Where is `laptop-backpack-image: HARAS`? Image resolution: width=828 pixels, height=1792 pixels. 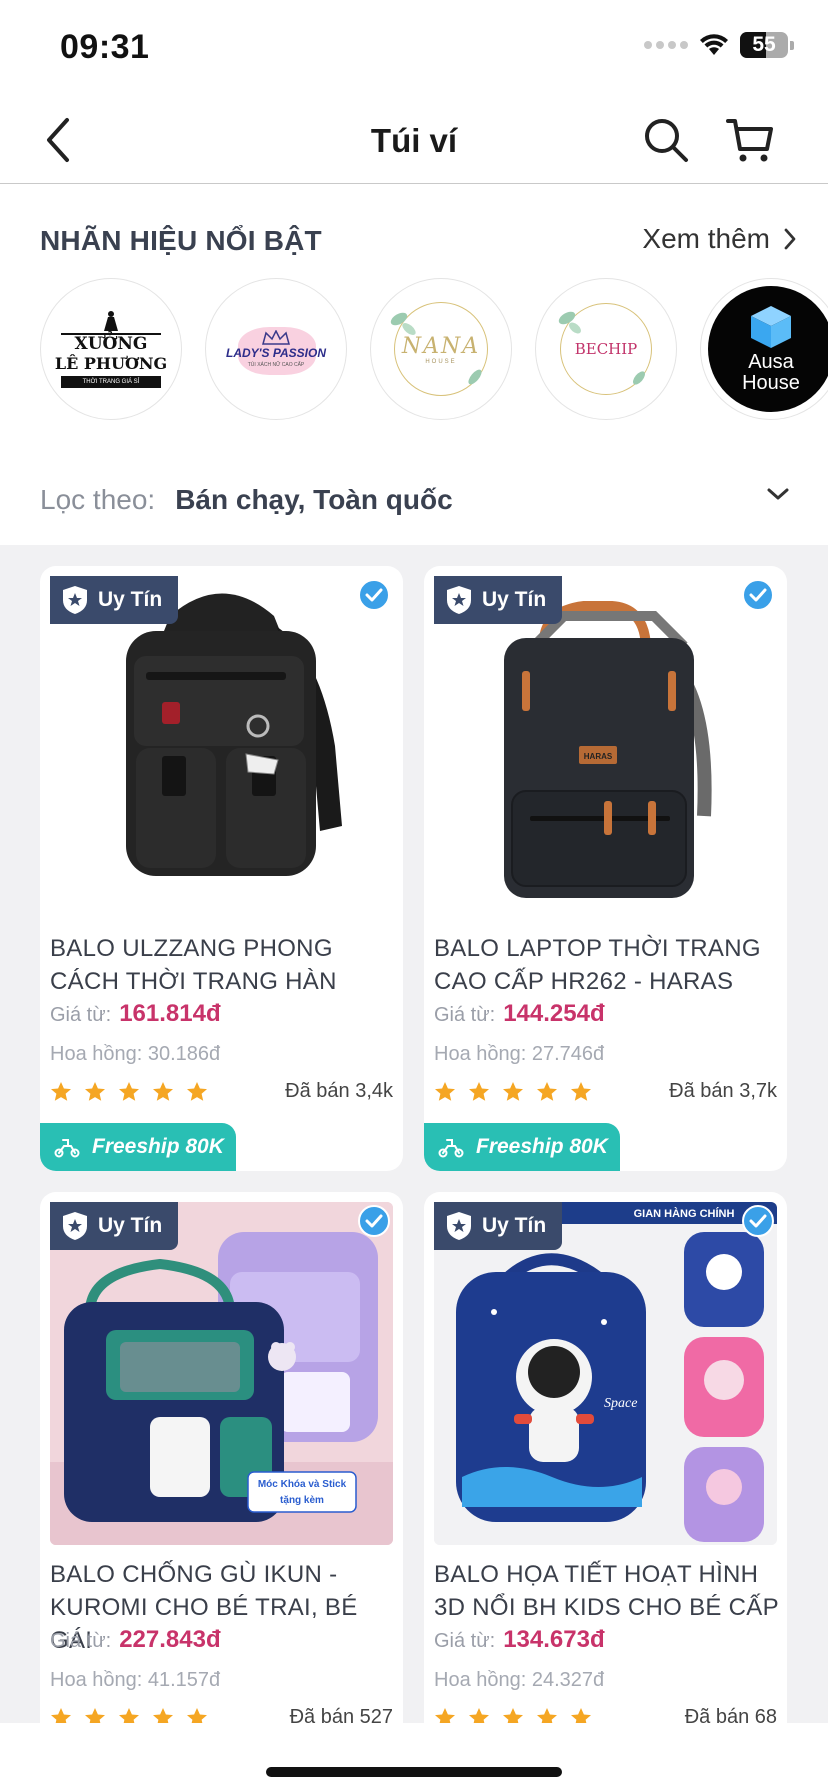 laptop-backpack-image: HARAS is located at coordinates (608, 749).